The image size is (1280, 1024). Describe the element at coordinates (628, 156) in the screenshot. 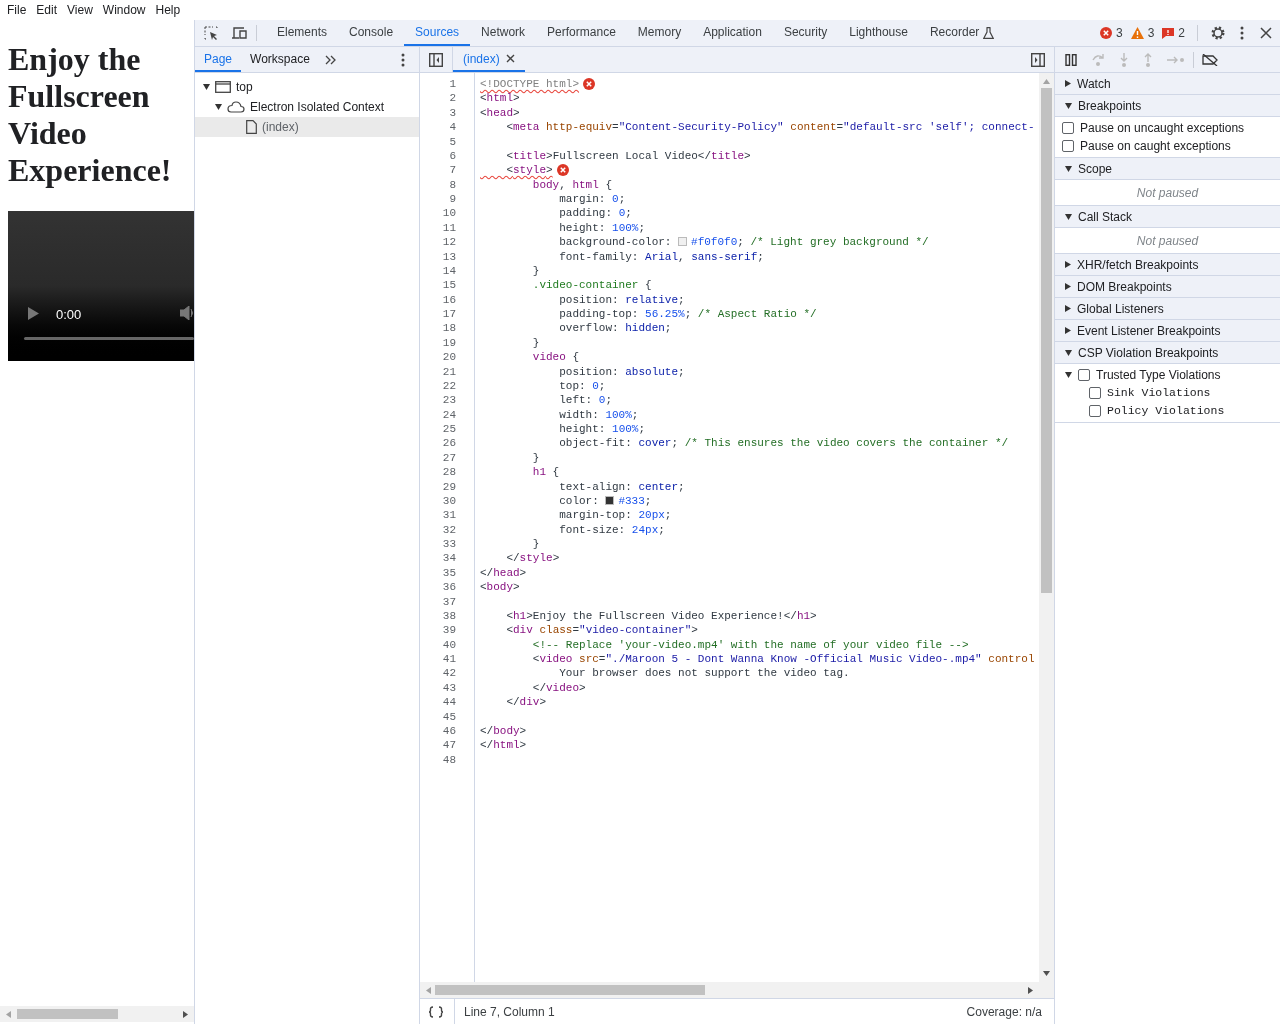

I see `code-line: <title>Fullscreen Local Video</title>` at that location.